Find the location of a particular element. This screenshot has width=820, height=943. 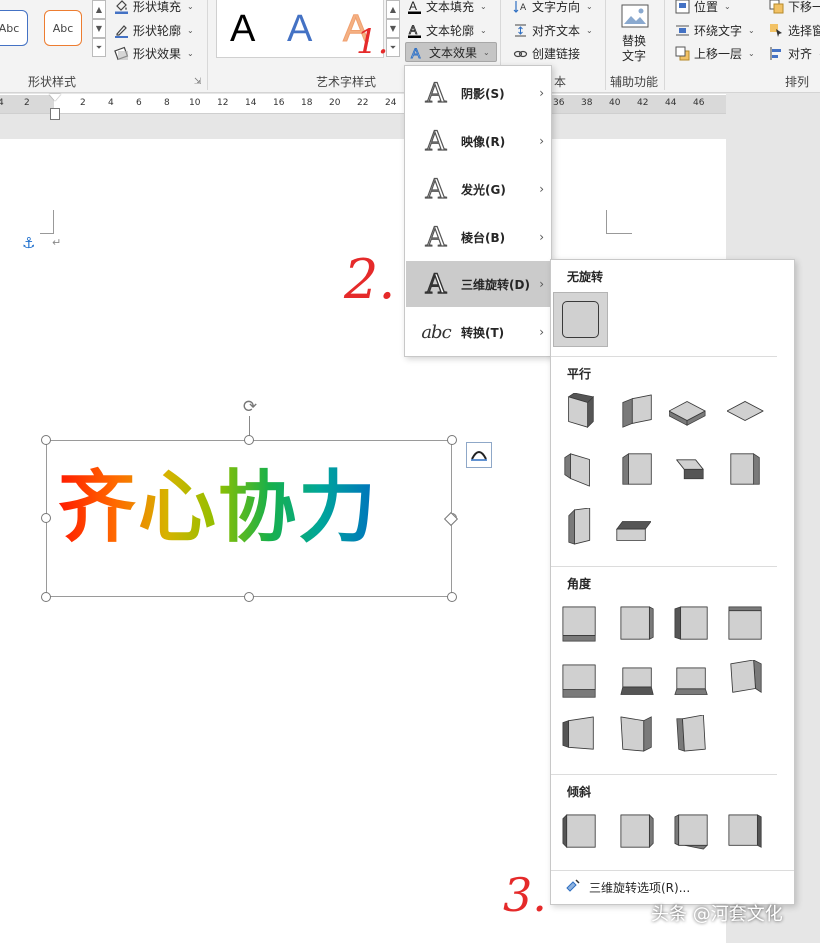

wordart-text: 齐心协力 is located at coordinates (218, 508).